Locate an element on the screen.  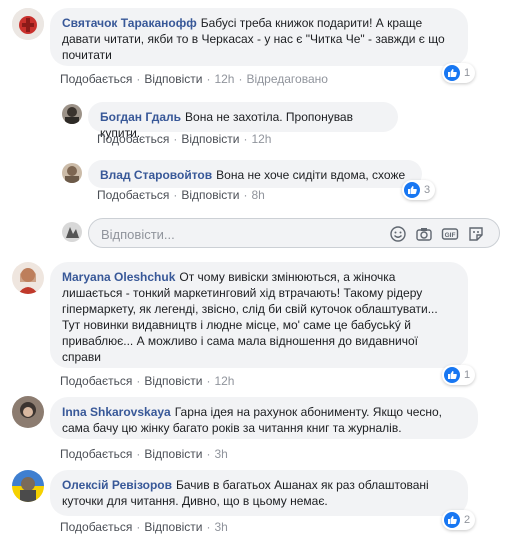
reaction-count: 3 is located at coordinates (419, 190).